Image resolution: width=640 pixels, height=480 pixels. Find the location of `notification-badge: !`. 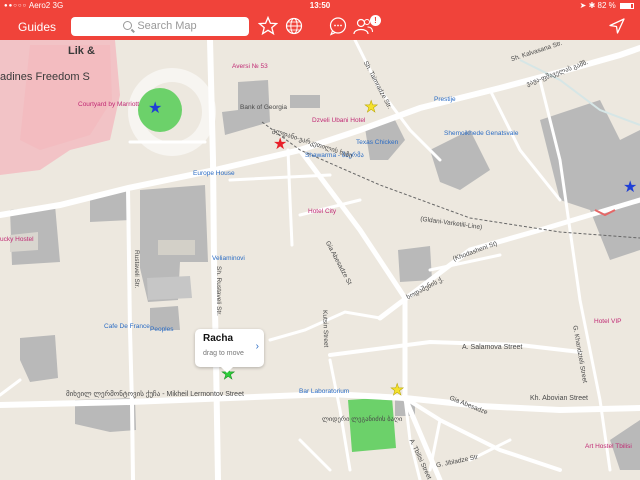

notification-badge: ! is located at coordinates (375, 20).